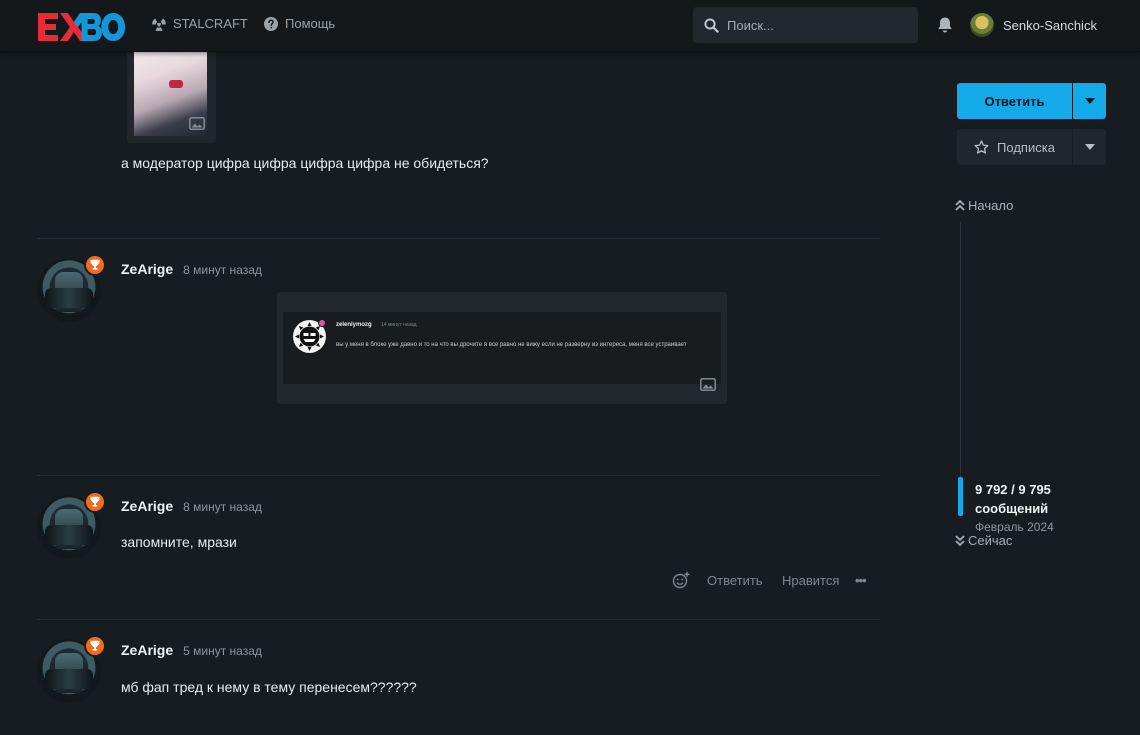 The height and width of the screenshot is (735, 1140). Describe the element at coordinates (322, 323) in the screenshot. I see `status-dot` at that location.